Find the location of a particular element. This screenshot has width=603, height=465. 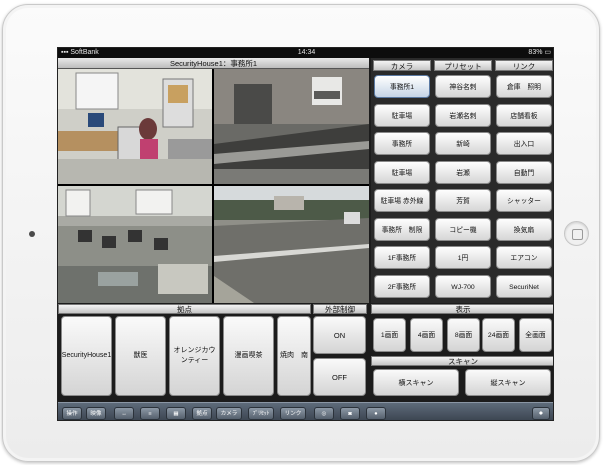

toolbar-link-button: リンク is located at coordinates (293, 413).